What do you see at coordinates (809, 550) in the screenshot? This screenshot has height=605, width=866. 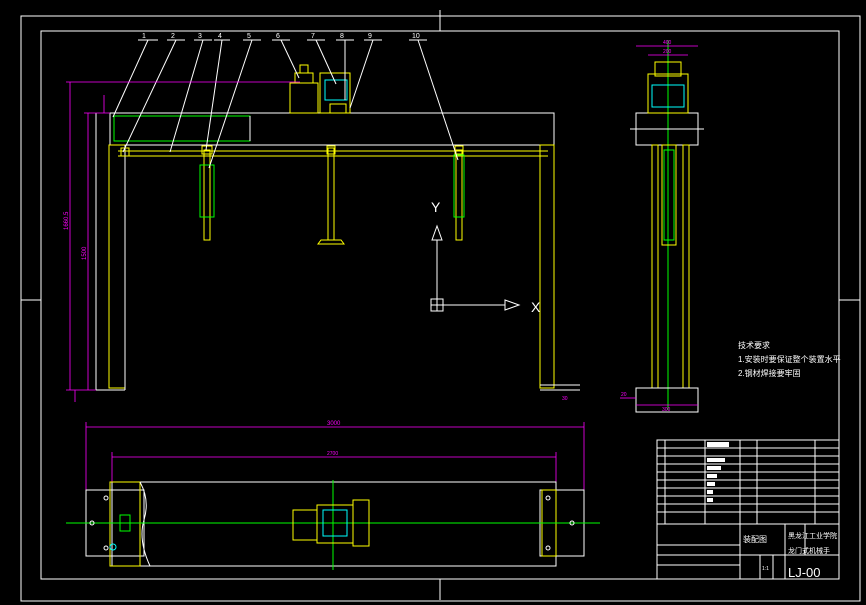 I see `title-product: 龙门式机械手` at bounding box center [809, 550].